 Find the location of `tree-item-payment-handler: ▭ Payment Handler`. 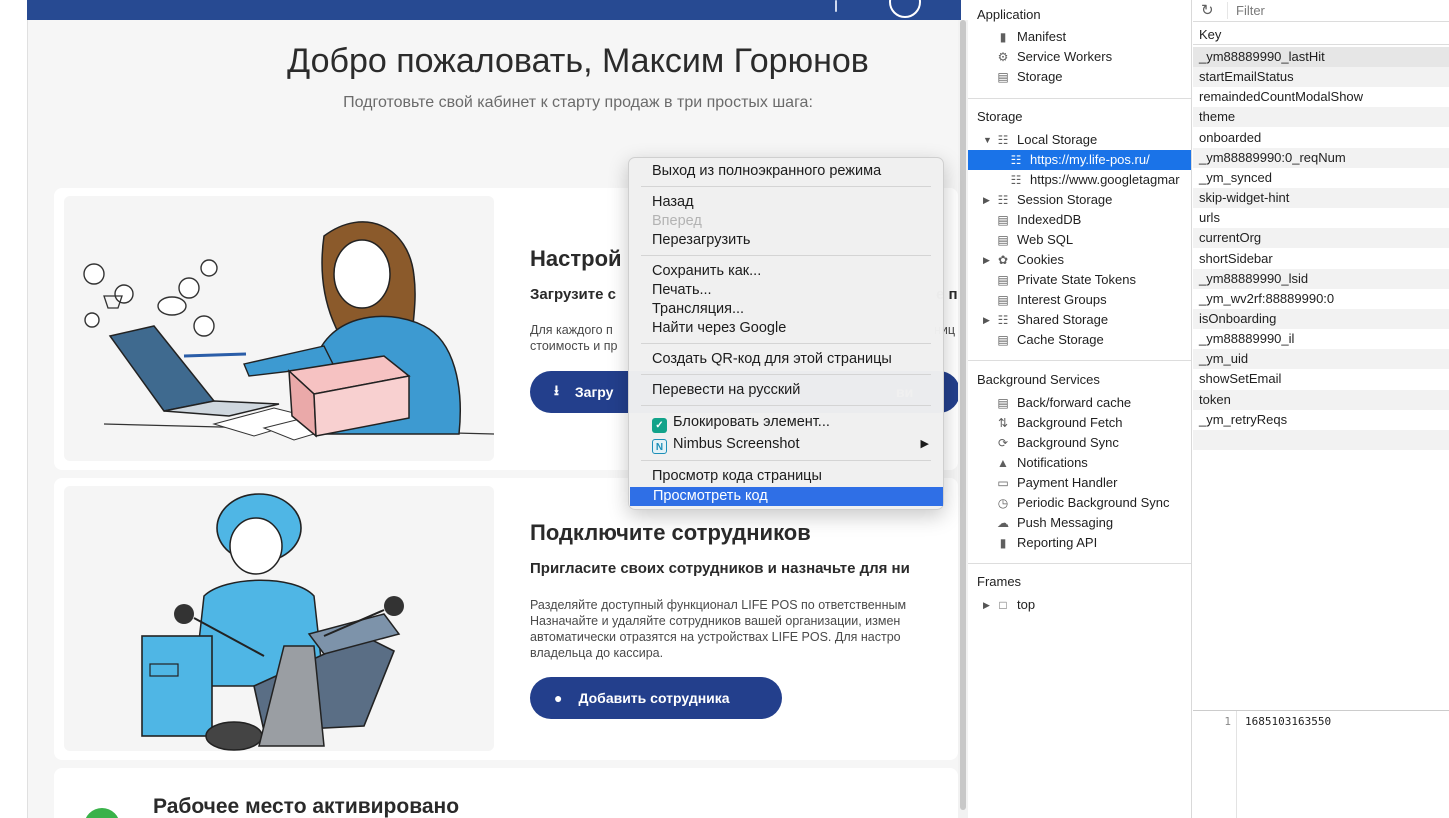

tree-item-payment-handler: ▭ Payment Handler is located at coordinates (1079, 483).